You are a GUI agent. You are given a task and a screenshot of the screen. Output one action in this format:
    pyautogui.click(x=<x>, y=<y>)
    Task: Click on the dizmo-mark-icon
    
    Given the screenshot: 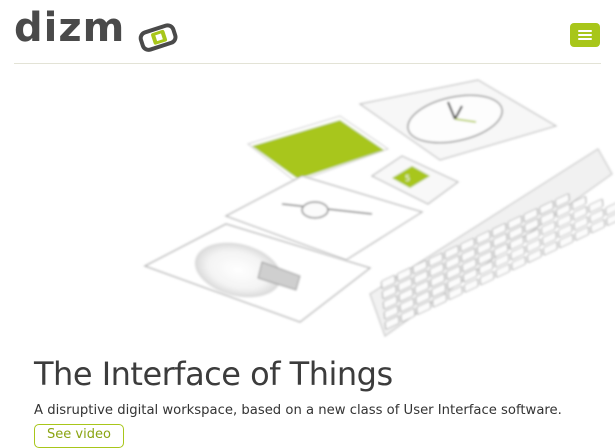 What is the action you would take?
    pyautogui.click(x=158, y=37)
    